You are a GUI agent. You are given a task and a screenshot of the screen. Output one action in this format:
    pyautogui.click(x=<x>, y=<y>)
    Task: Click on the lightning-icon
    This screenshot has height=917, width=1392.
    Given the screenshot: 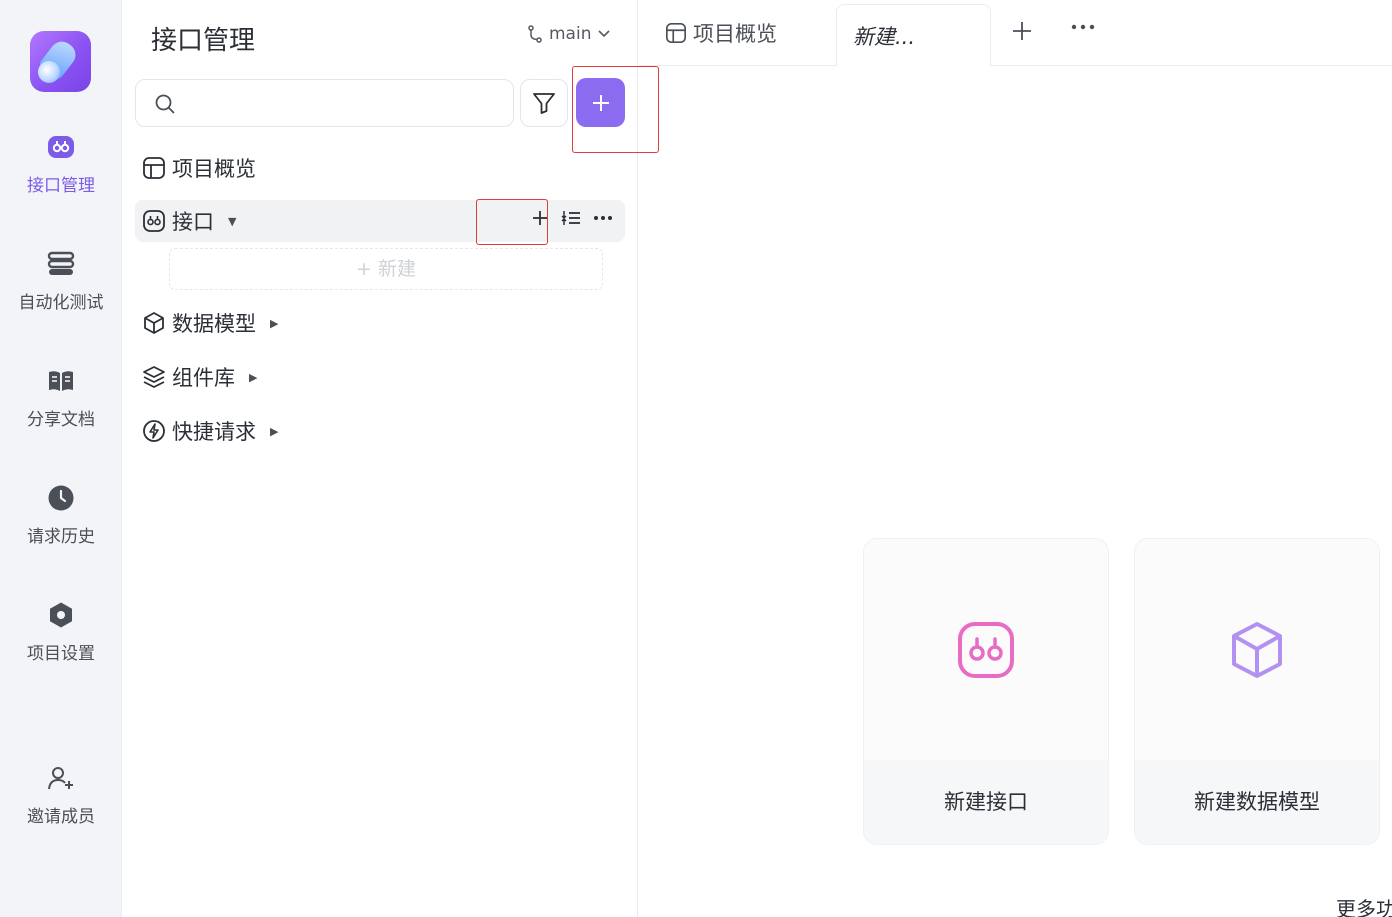 What is the action you would take?
    pyautogui.click(x=154, y=431)
    